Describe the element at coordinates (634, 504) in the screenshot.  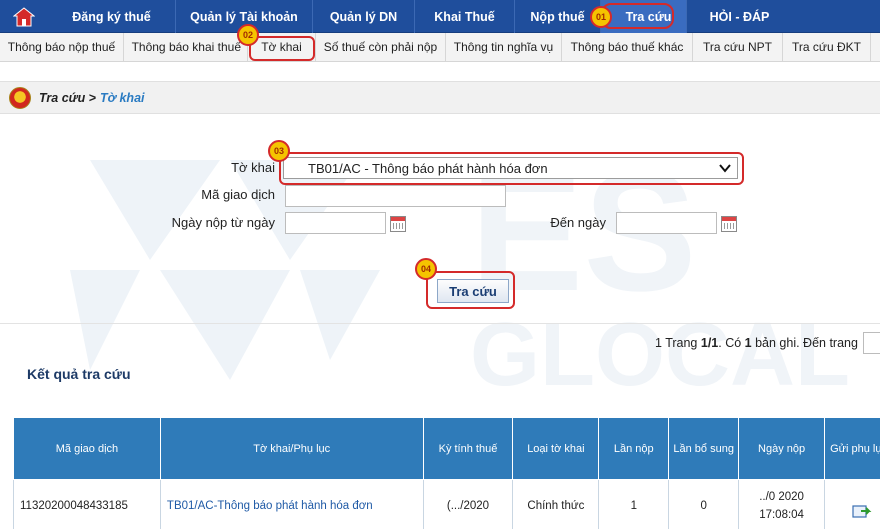
I see `cell-lan-nop: 1` at that location.